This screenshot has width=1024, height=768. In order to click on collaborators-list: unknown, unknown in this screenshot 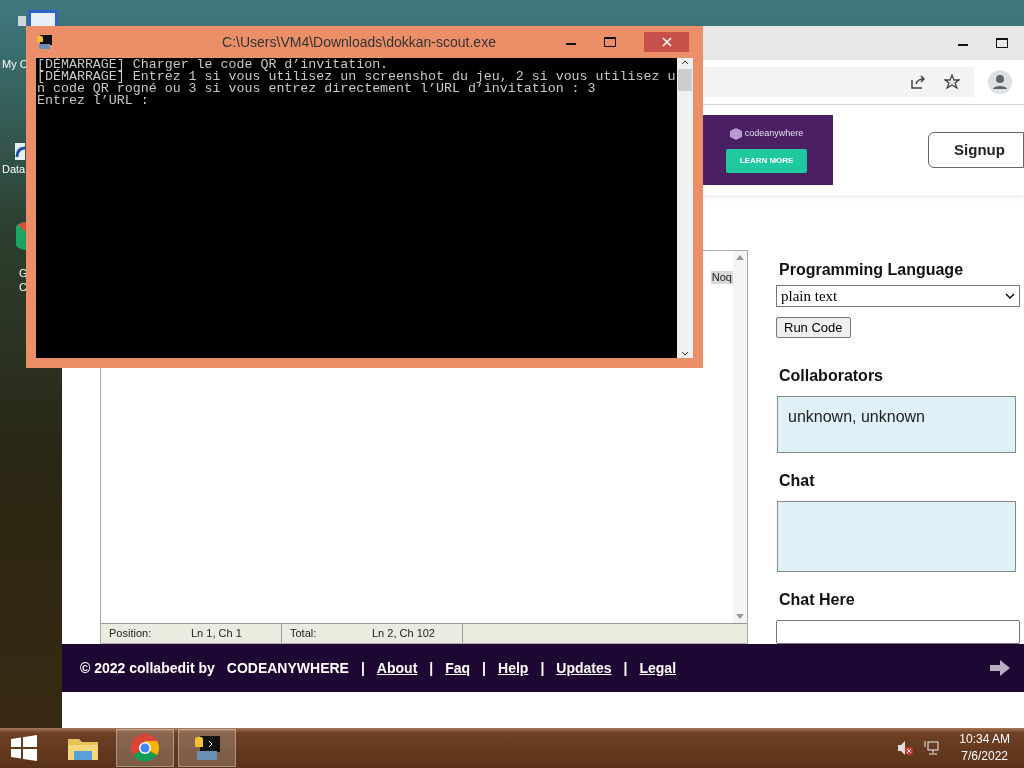, I will do `click(856, 416)`.